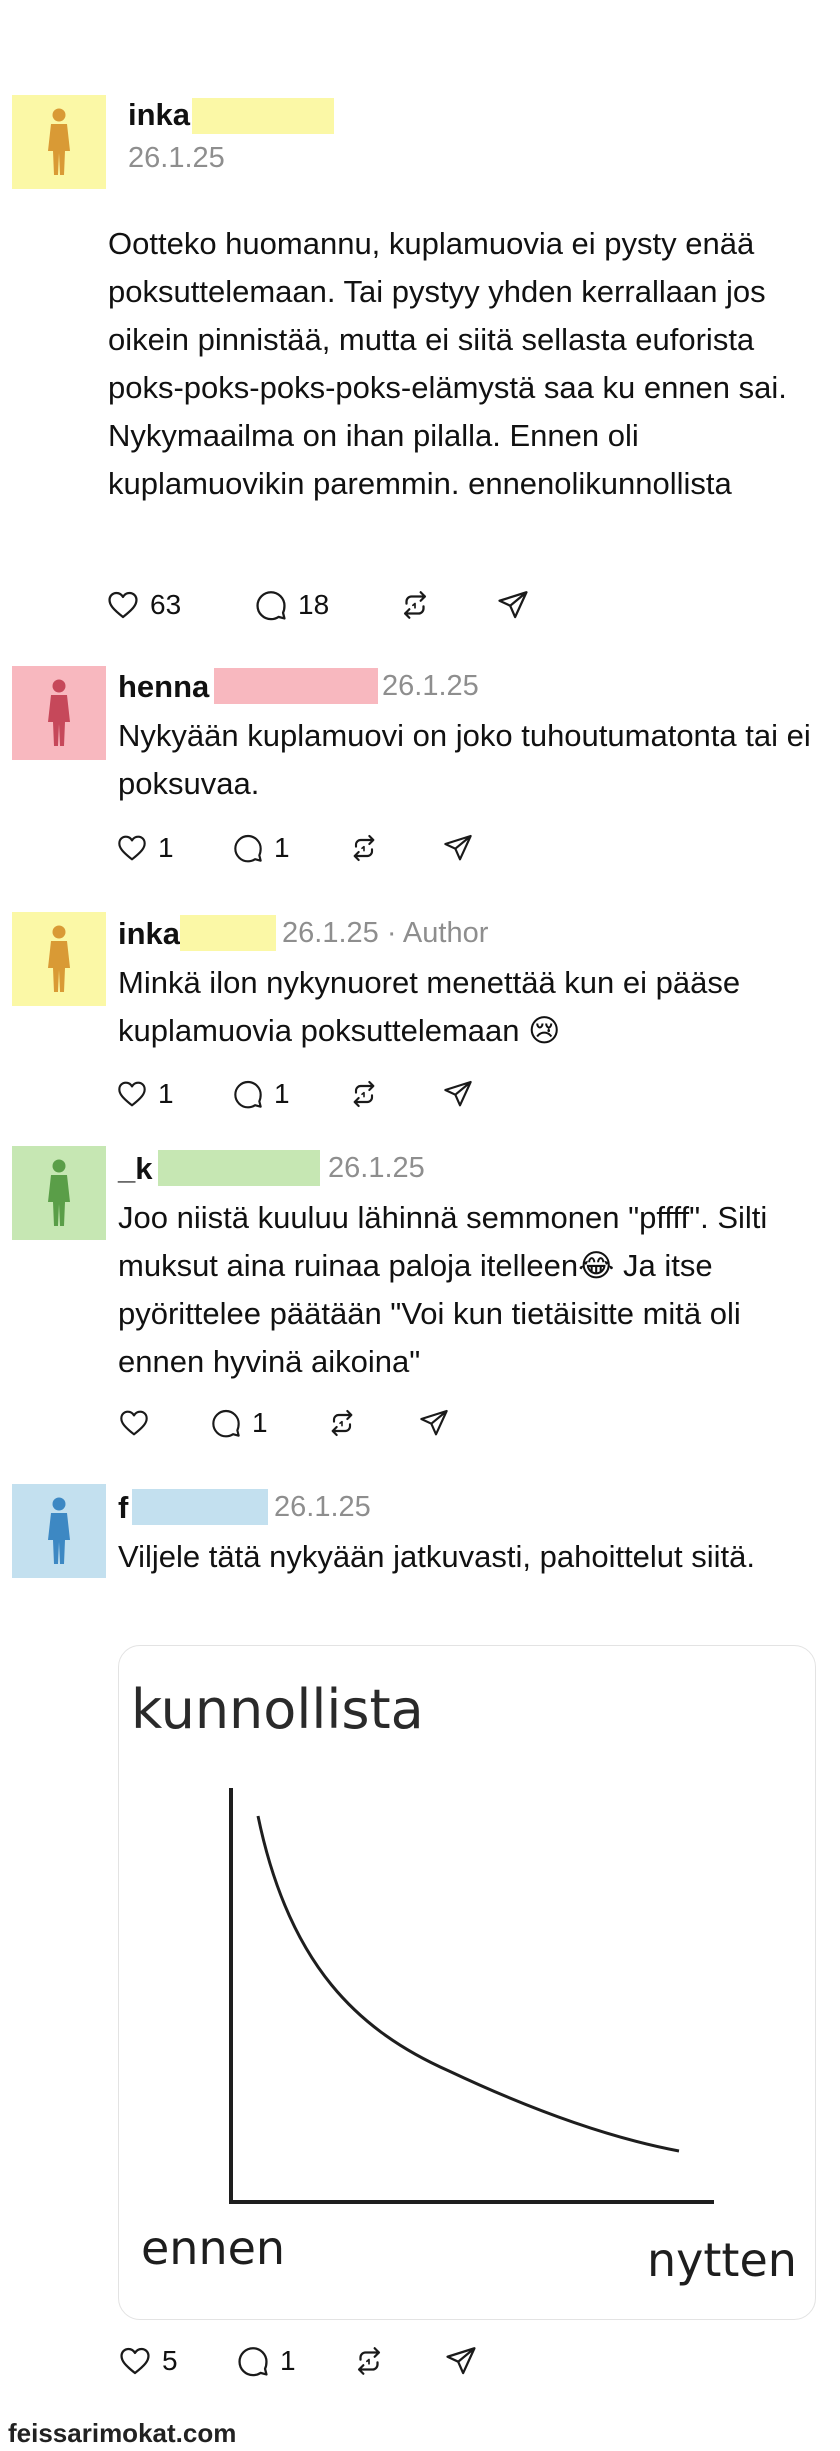 The width and height of the screenshot is (840, 2451). I want to click on like-count: 5, so click(170, 2360).